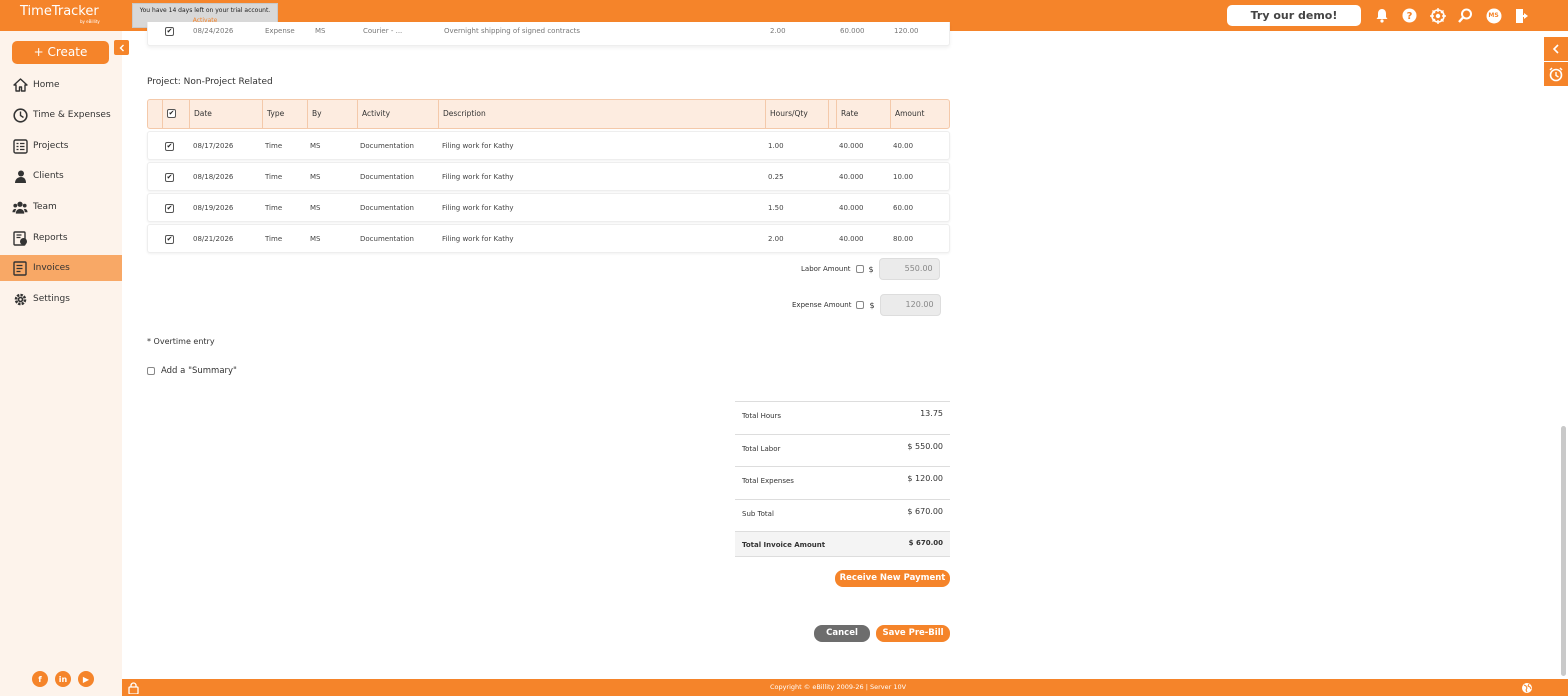  Describe the element at coordinates (910, 305) in the screenshot. I see `expense-amount-input: 120.00` at that location.